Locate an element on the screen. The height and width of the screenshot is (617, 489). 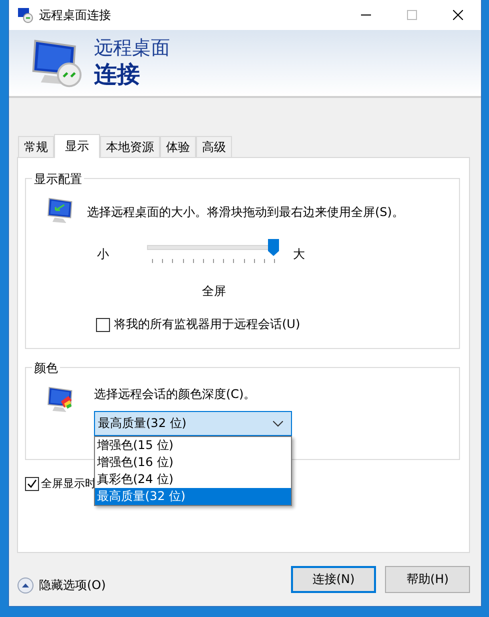
banner-subtitle: 连接 is located at coordinates (117, 75).